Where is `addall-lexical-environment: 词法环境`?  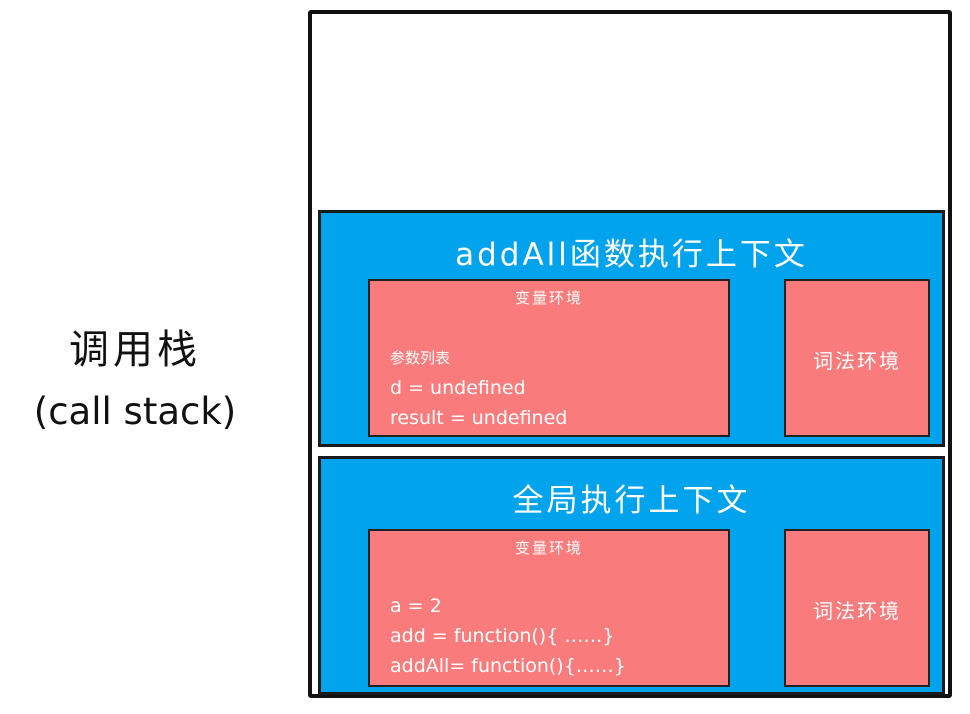
addall-lexical-environment: 词法环境 is located at coordinates (857, 358).